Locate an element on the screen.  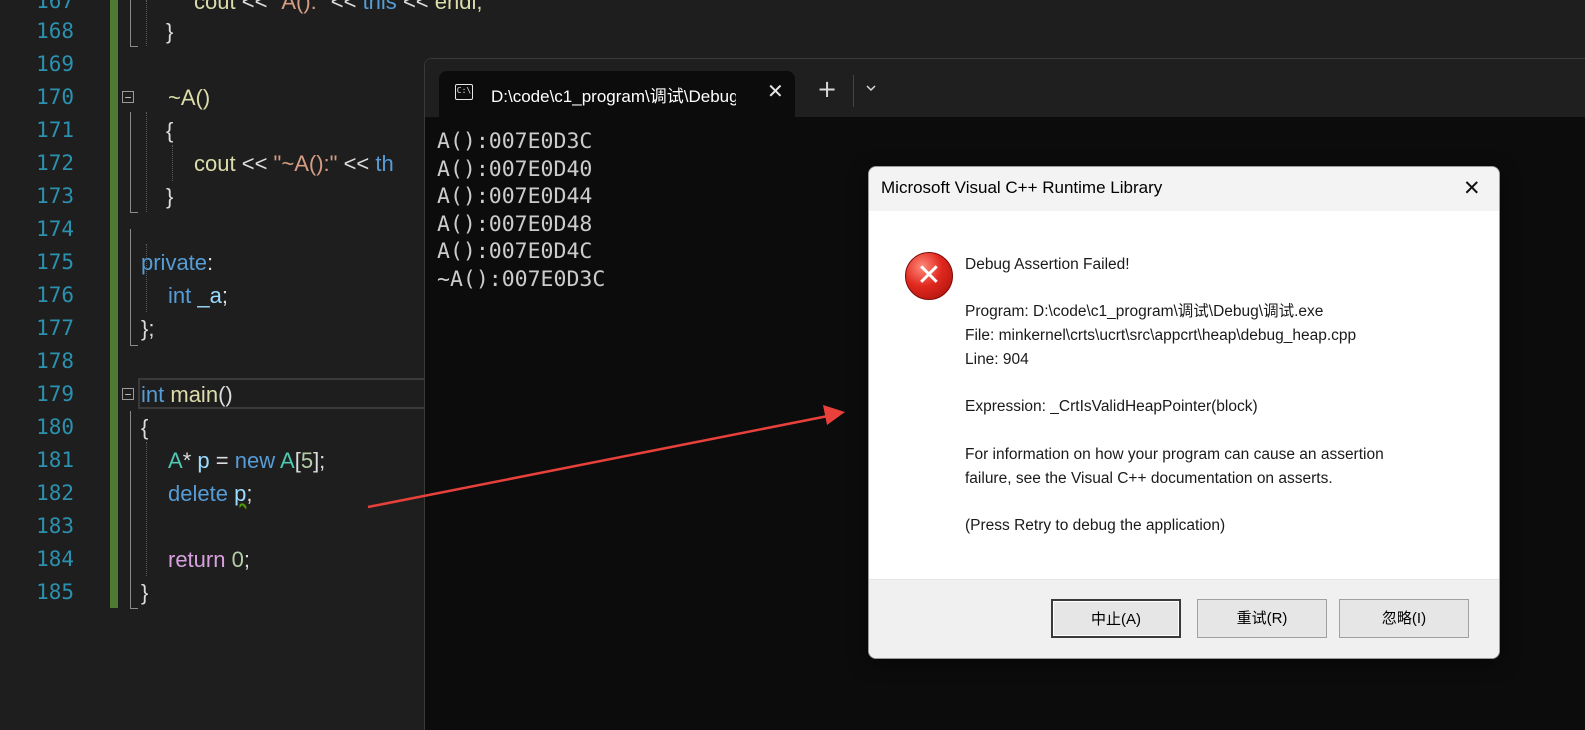
code-line-172: cout << "~A():" << th is located at coordinates (294, 163).